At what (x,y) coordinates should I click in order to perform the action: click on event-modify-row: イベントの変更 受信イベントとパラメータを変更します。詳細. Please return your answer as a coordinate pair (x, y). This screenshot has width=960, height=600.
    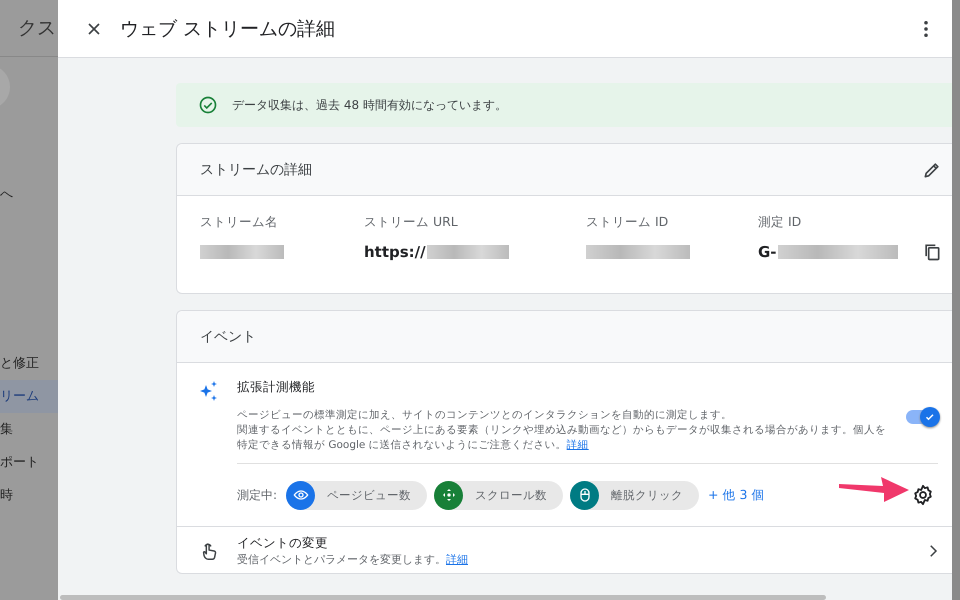
    Looking at the image, I should click on (564, 550).